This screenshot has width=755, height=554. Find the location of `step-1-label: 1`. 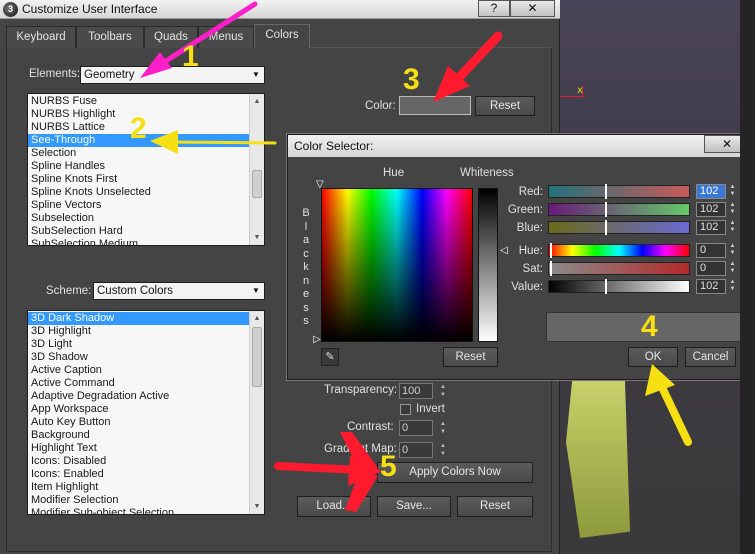

step-1-label: 1 is located at coordinates (190, 56).